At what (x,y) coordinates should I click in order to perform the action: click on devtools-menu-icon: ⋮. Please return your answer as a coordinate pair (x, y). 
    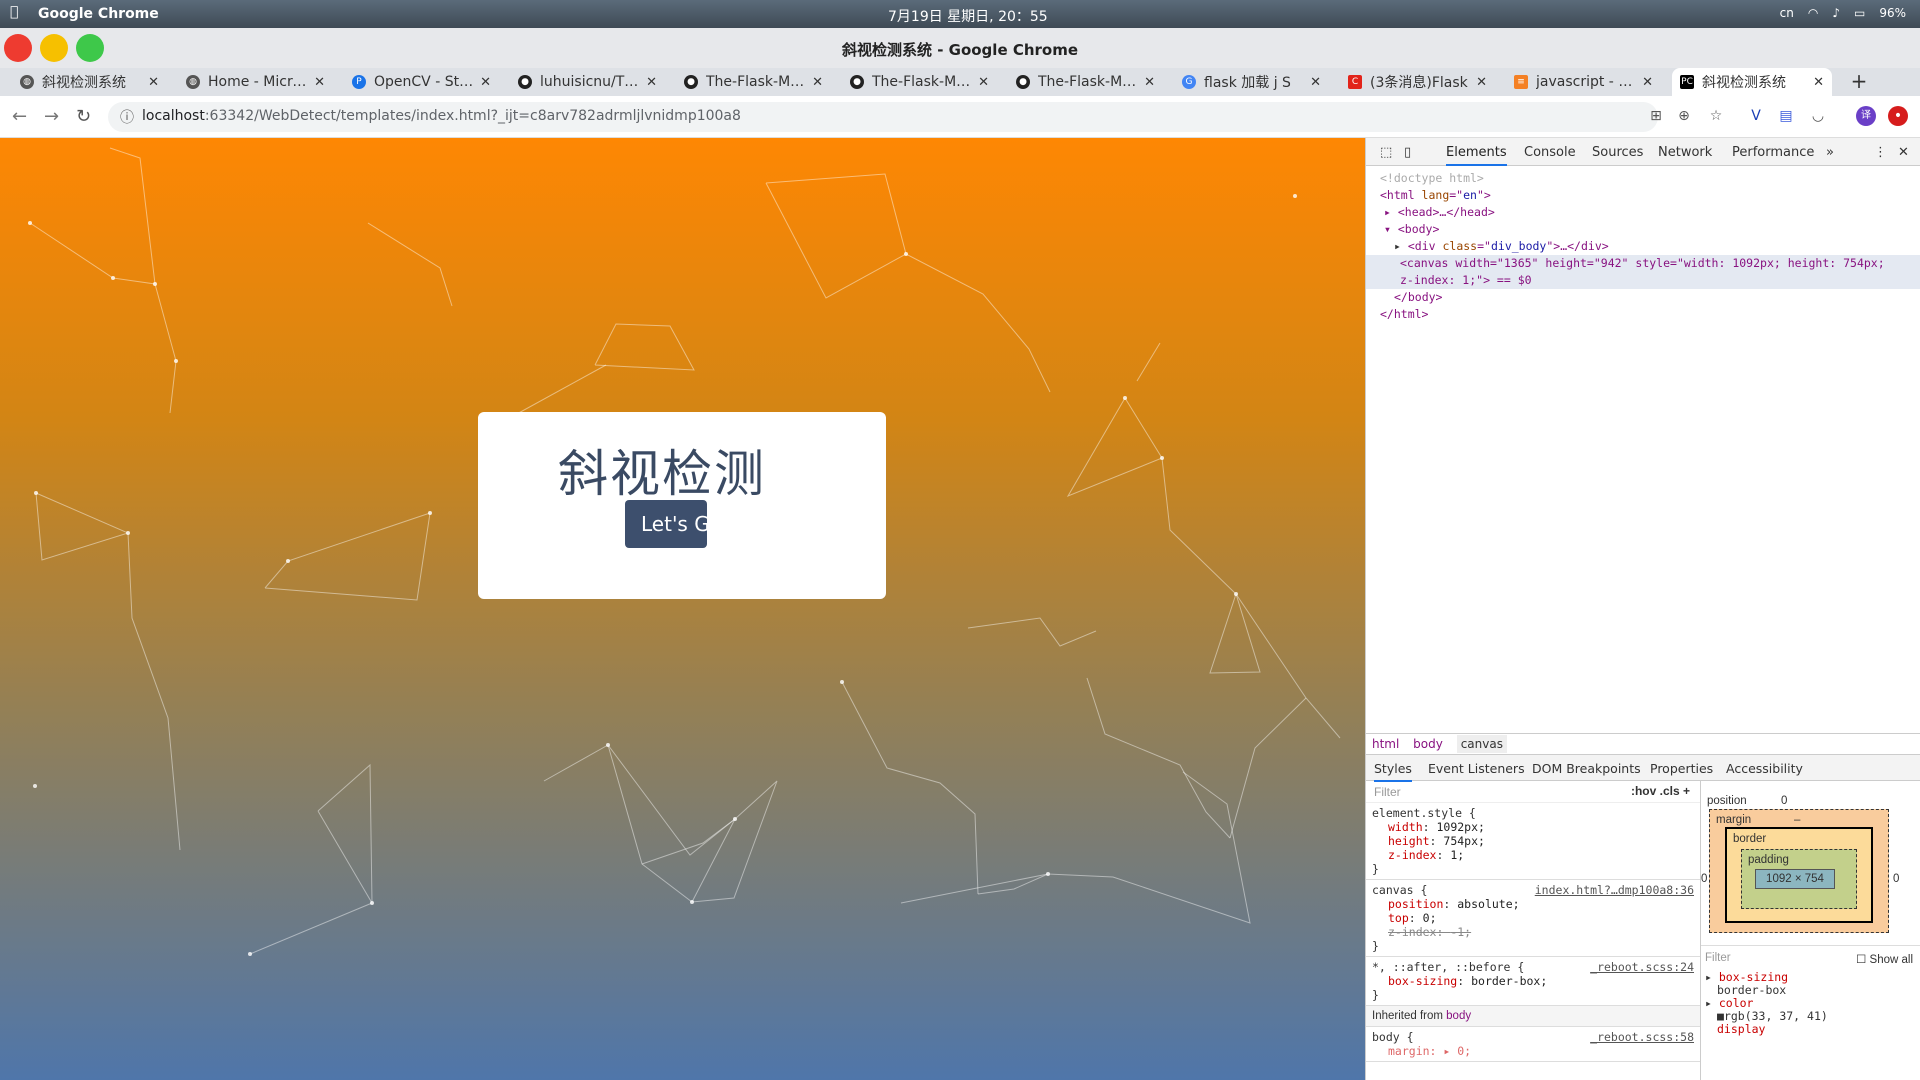
    Looking at the image, I should click on (1880, 152).